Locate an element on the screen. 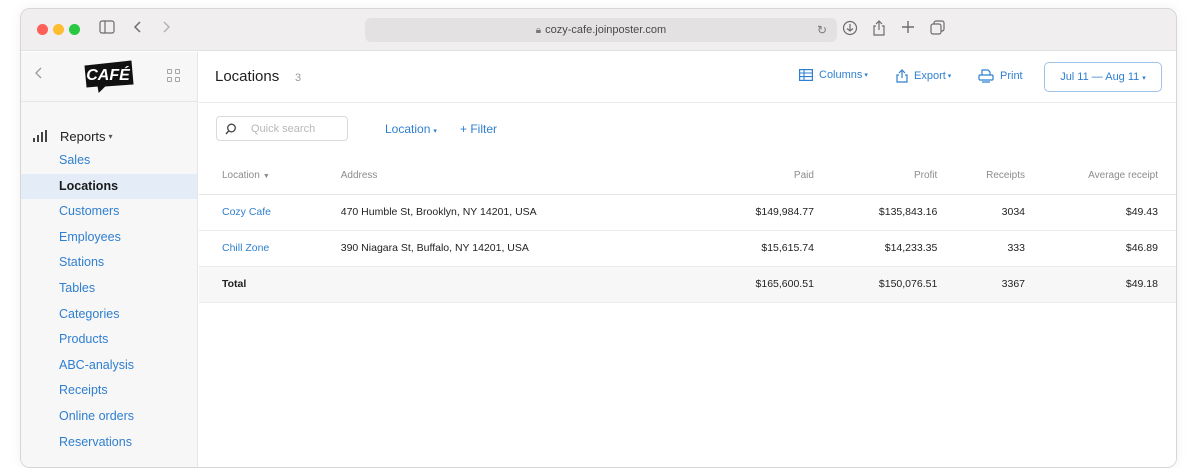 This screenshot has width=1200, height=468. date-range-label: Jul 11 — Aug 11 is located at coordinates (1100, 77).